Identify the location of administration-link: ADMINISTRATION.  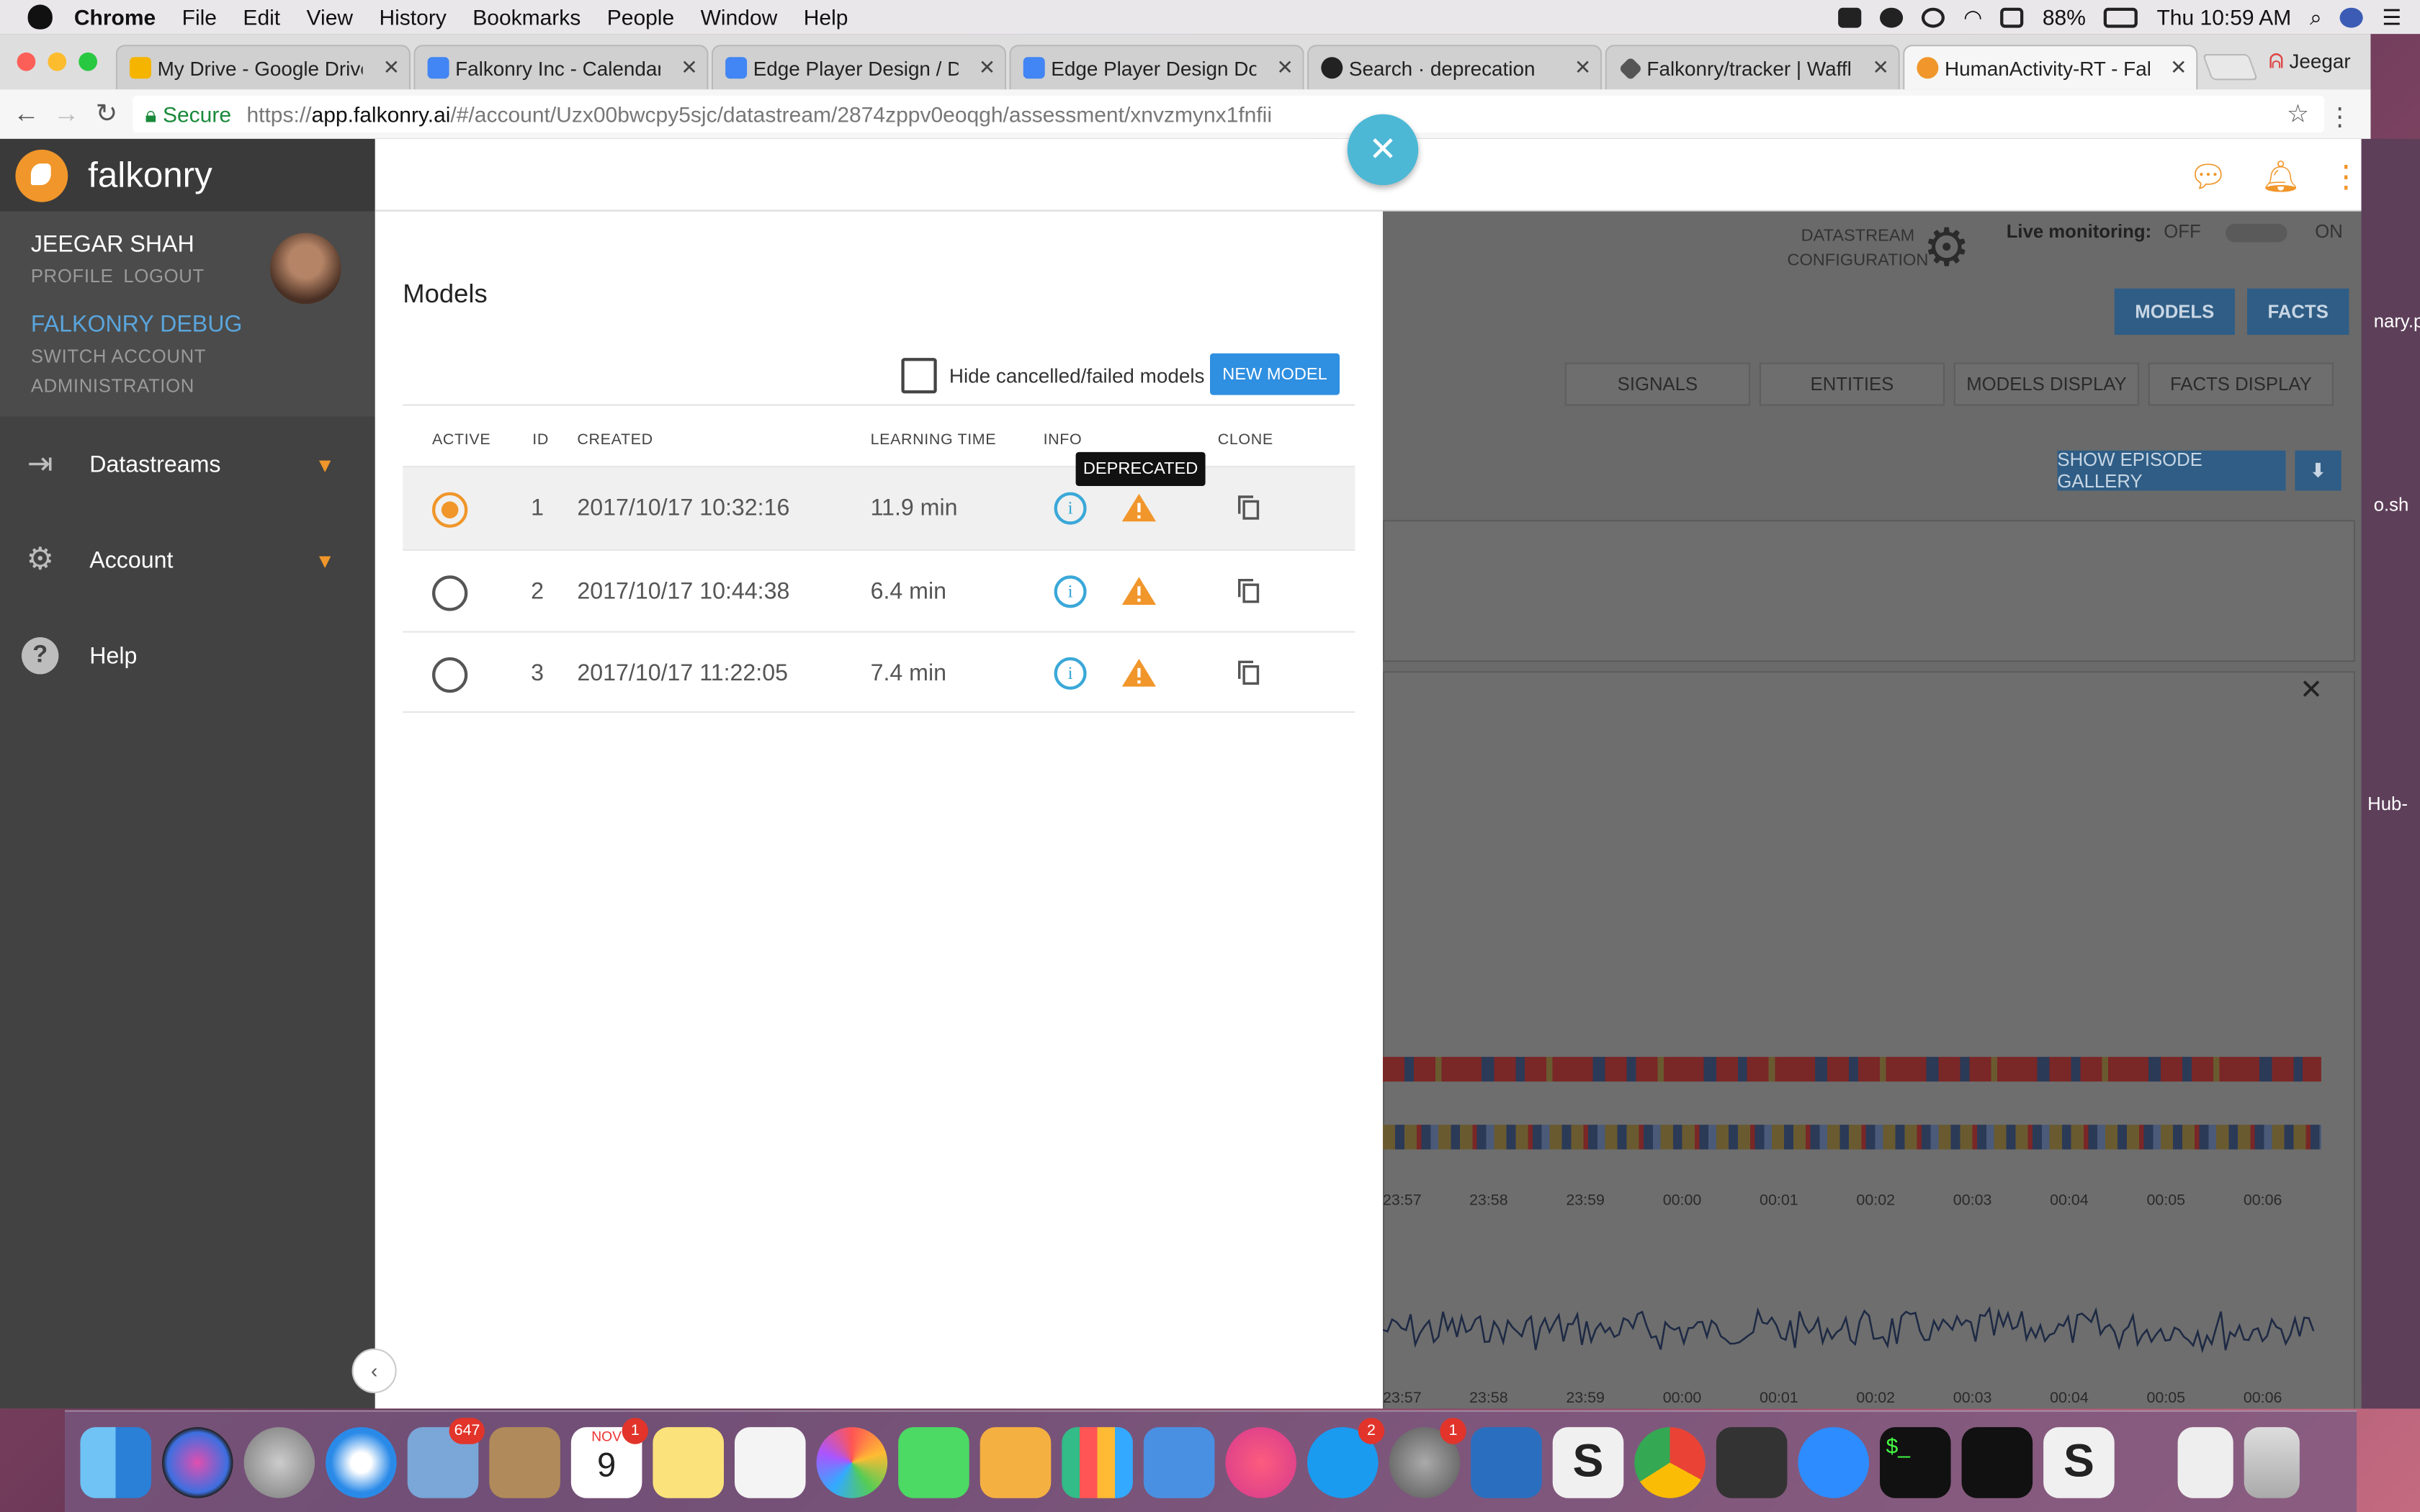
(112, 386).